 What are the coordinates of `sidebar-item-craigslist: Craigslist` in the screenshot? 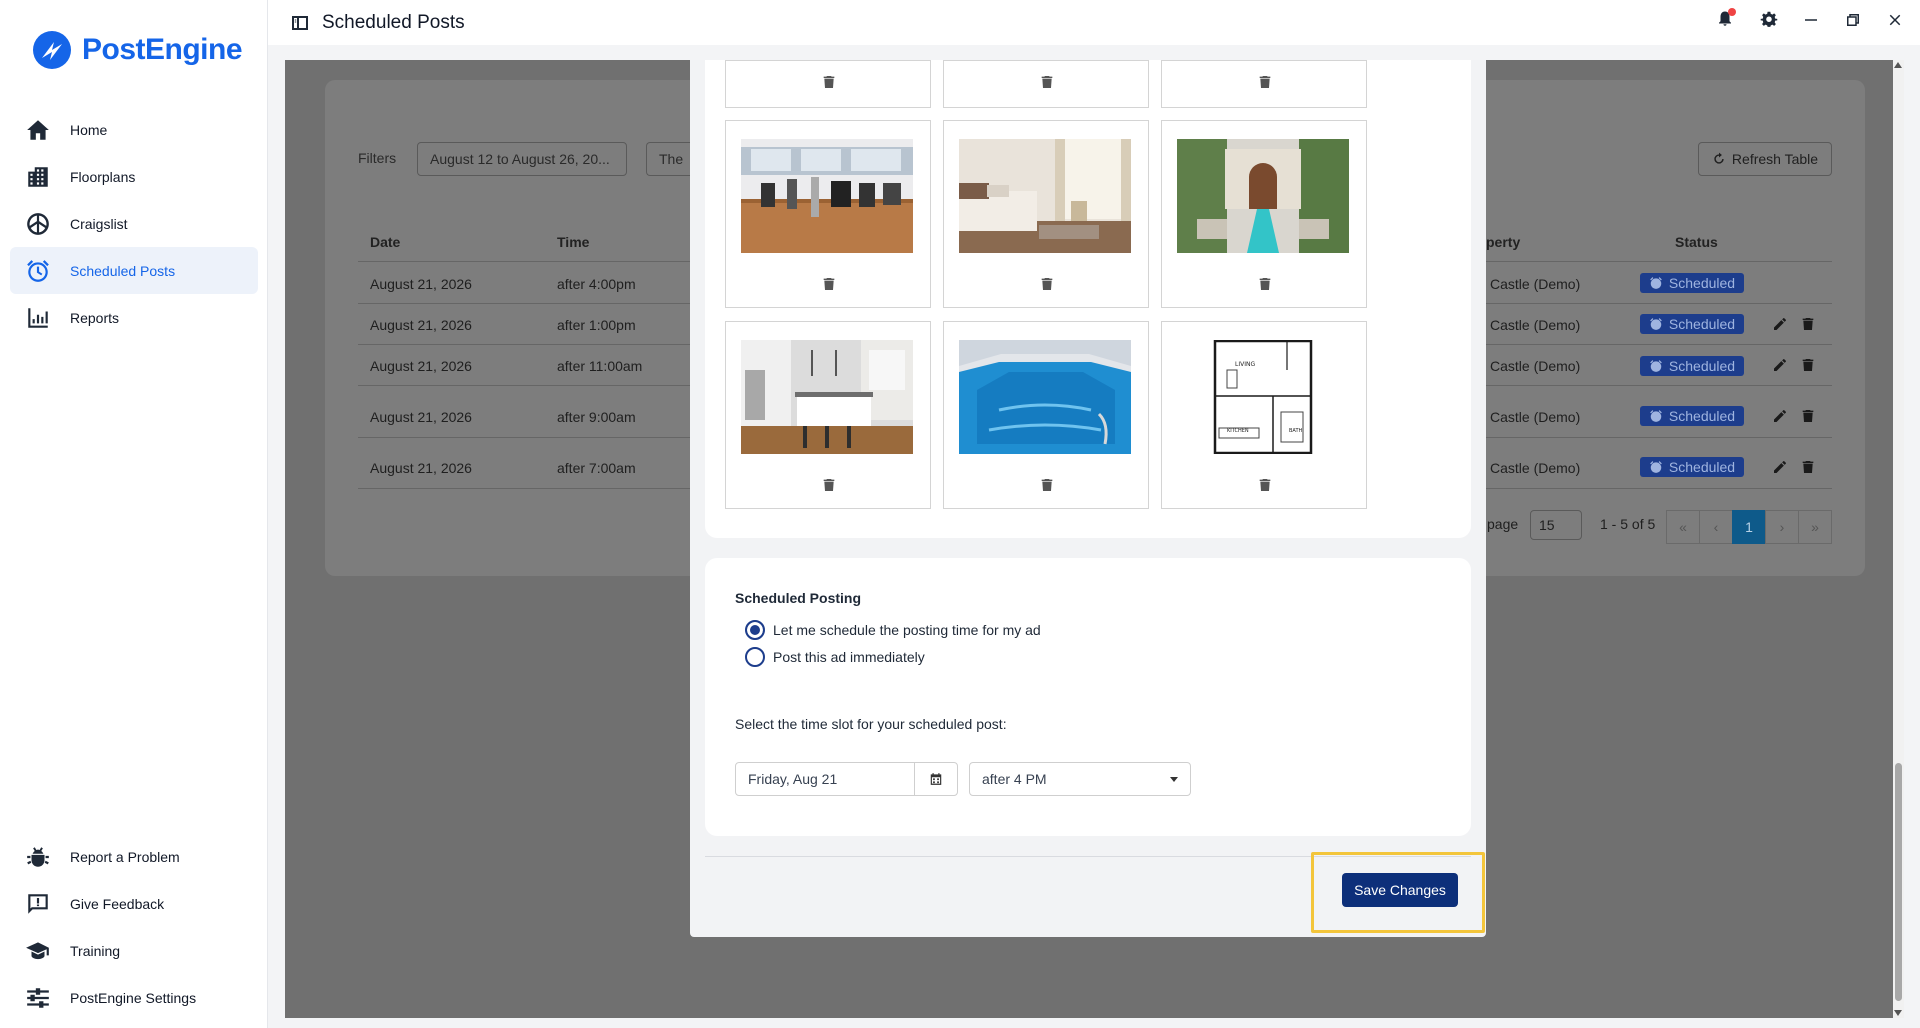 It's located at (134, 223).